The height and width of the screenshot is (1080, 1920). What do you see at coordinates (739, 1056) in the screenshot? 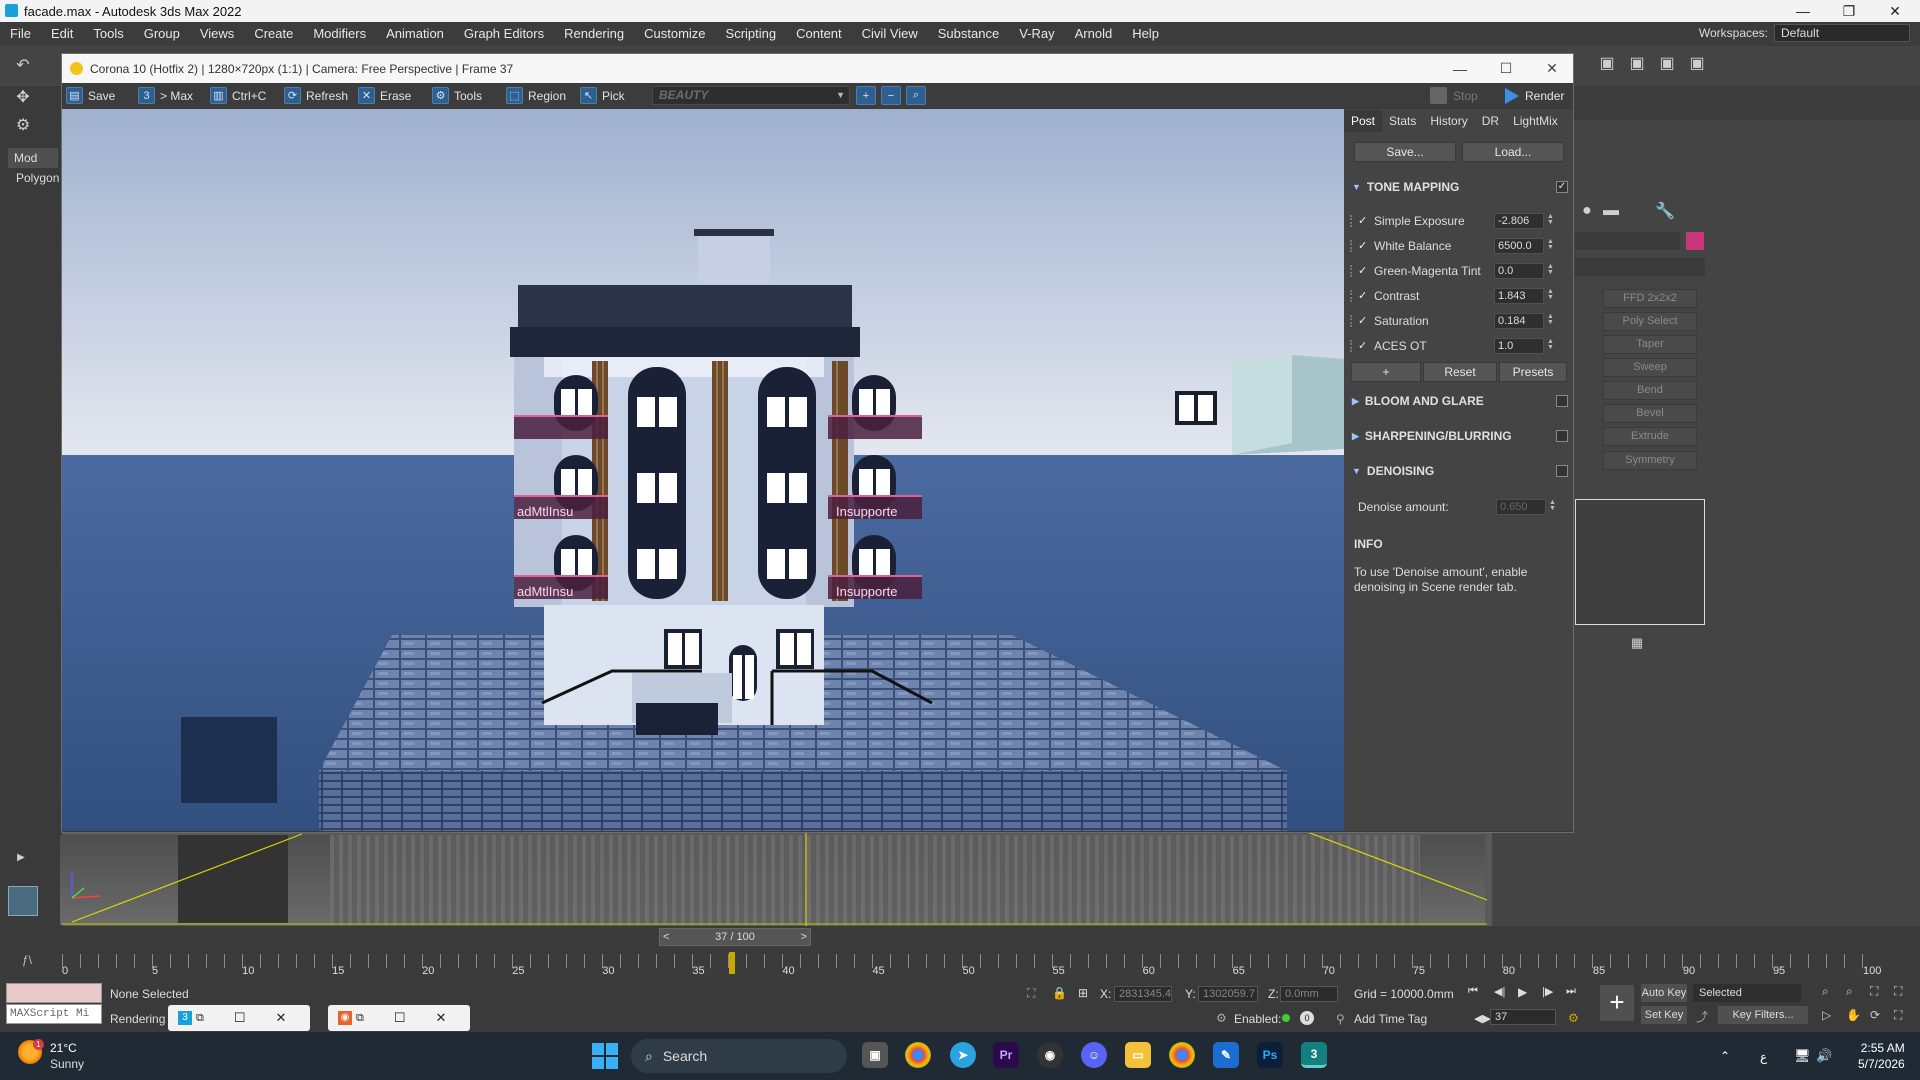
I see `taskbar-search: ⌕ Search` at bounding box center [739, 1056].